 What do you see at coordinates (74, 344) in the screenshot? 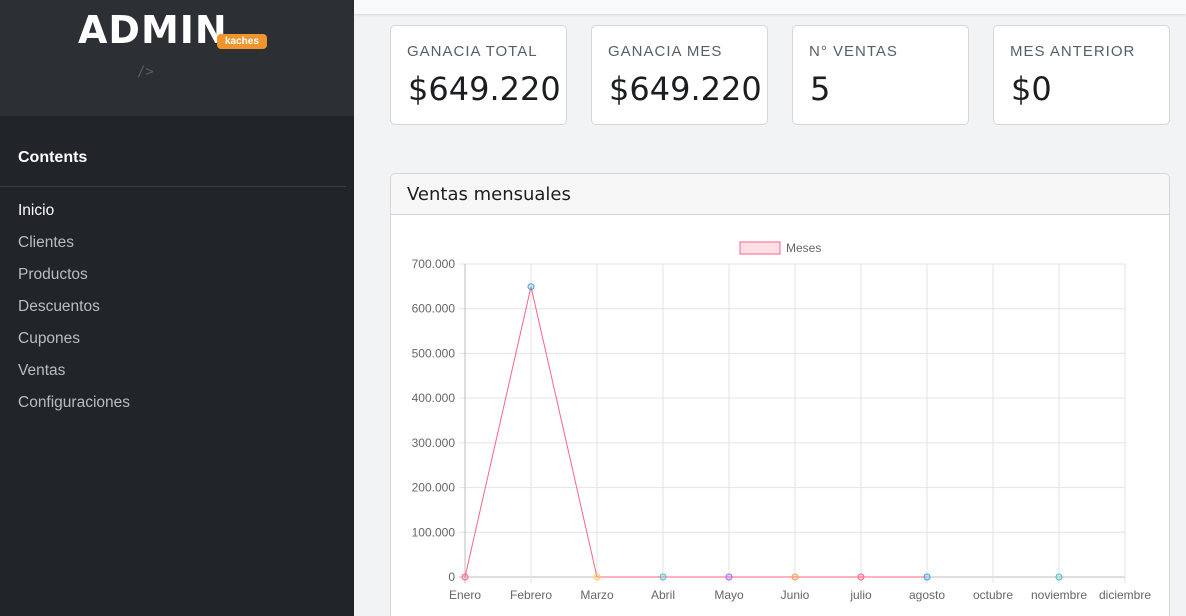
I see `sidebar-item-cupones: Cupones` at bounding box center [74, 344].